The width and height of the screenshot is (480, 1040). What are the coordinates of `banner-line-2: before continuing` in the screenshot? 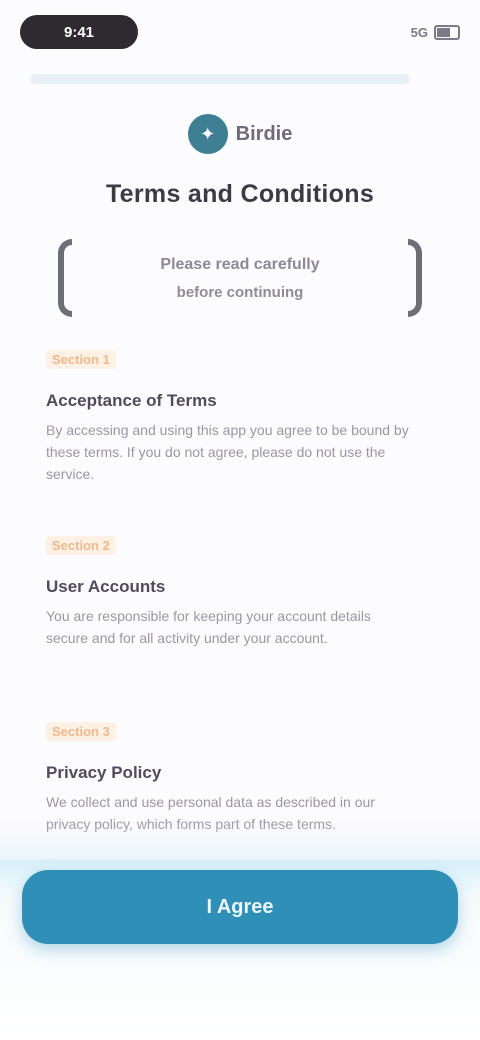 It's located at (240, 292).